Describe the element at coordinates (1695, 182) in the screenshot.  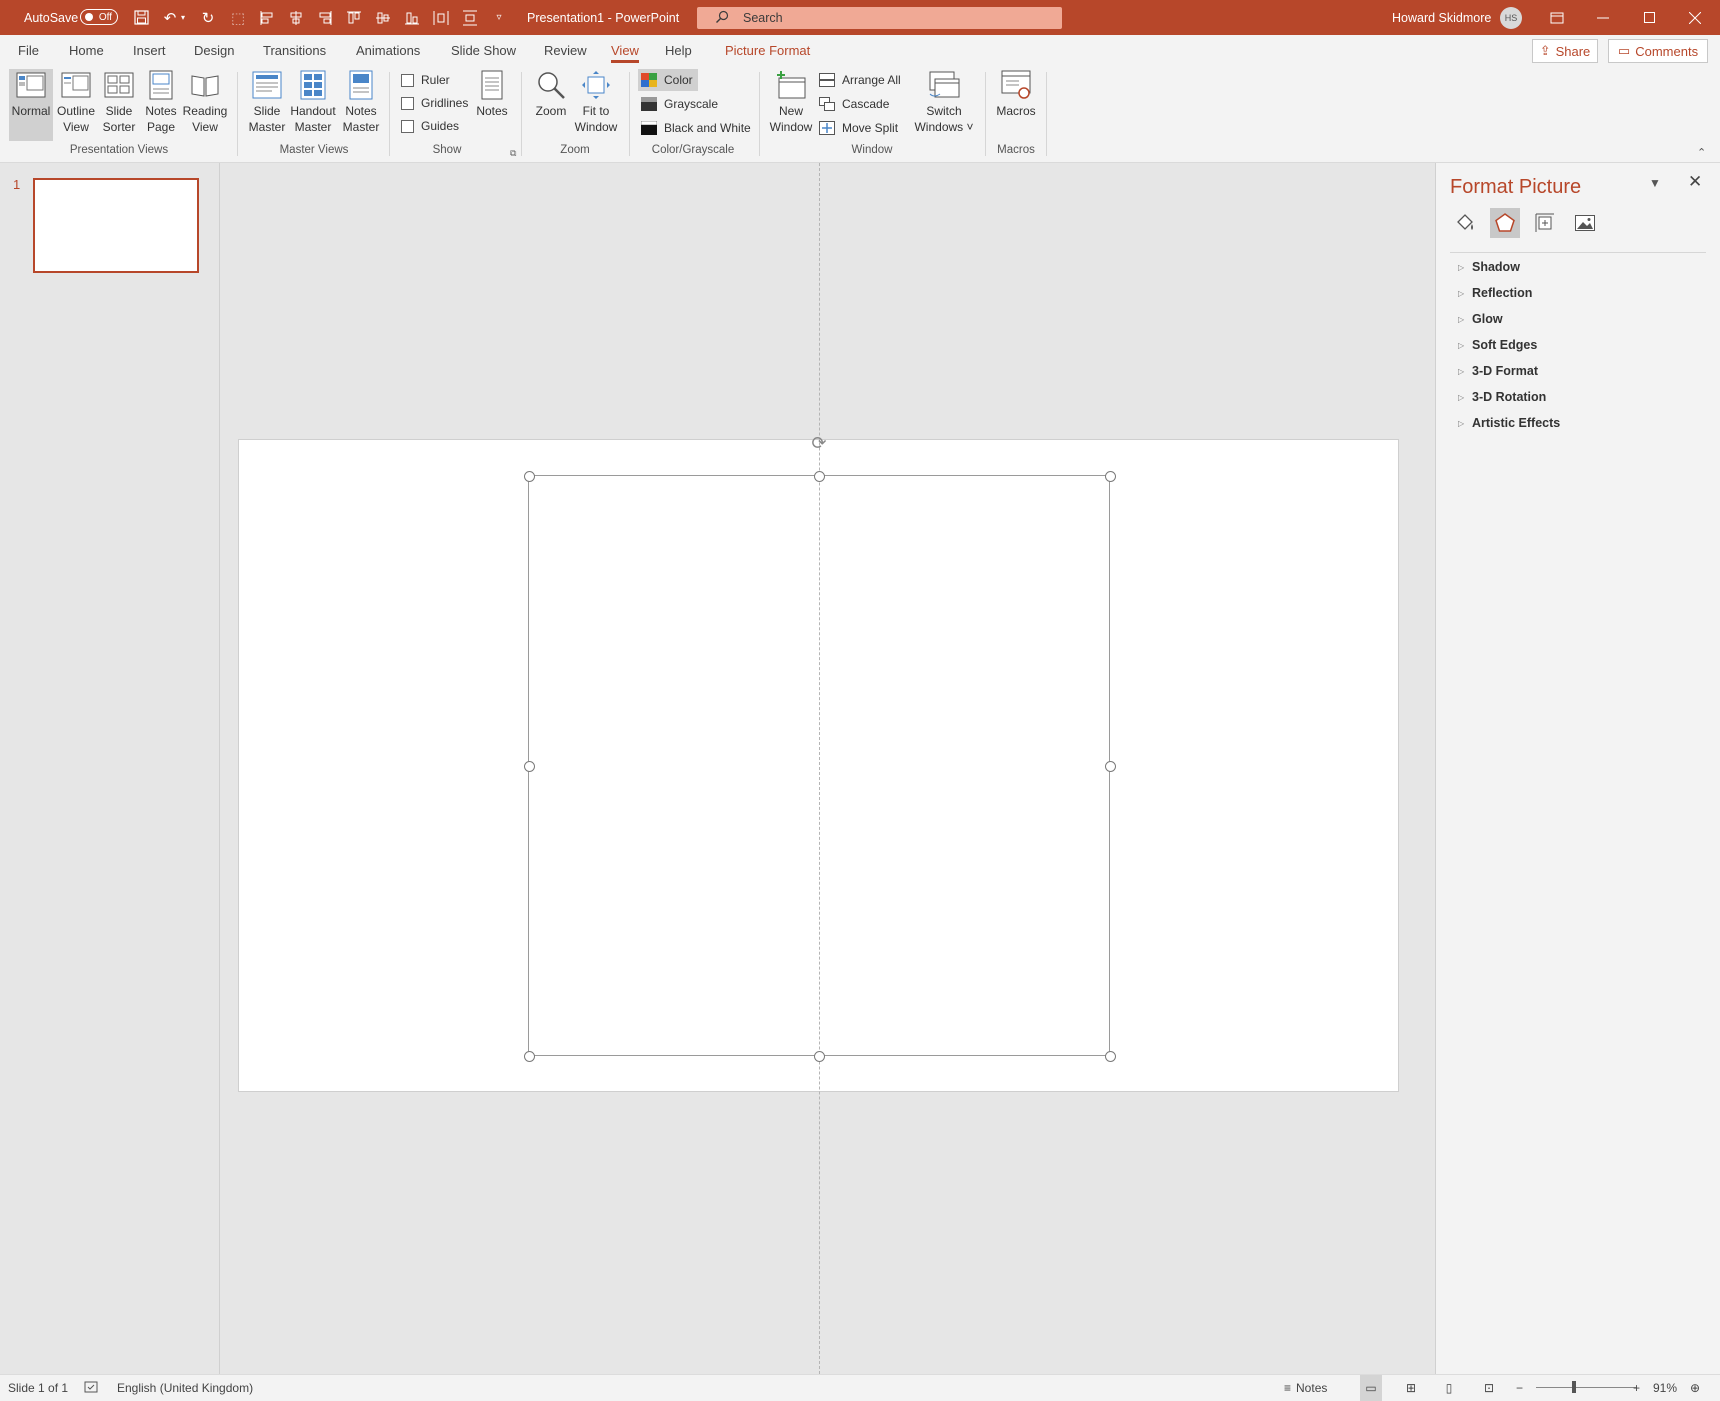
I see `pane-close-icon: ✕` at that location.